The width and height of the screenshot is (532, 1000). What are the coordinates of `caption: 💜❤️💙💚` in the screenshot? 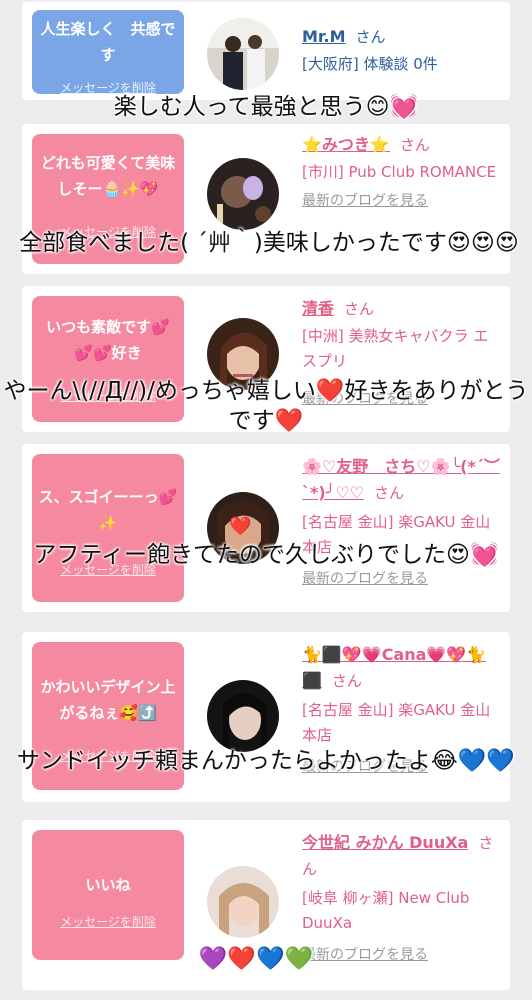 It's located at (256, 959).